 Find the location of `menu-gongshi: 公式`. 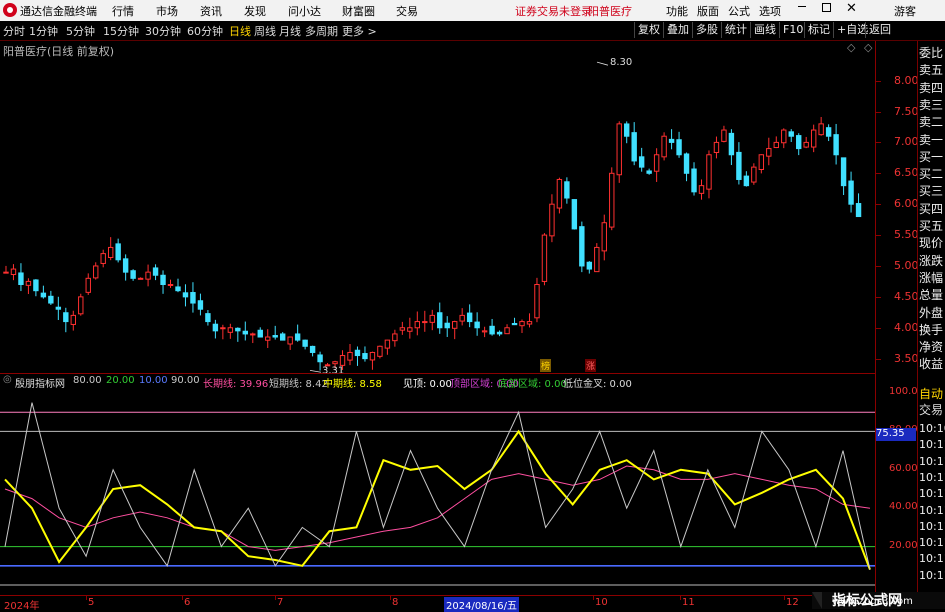

menu-gongshi: 公式 is located at coordinates (739, 11).